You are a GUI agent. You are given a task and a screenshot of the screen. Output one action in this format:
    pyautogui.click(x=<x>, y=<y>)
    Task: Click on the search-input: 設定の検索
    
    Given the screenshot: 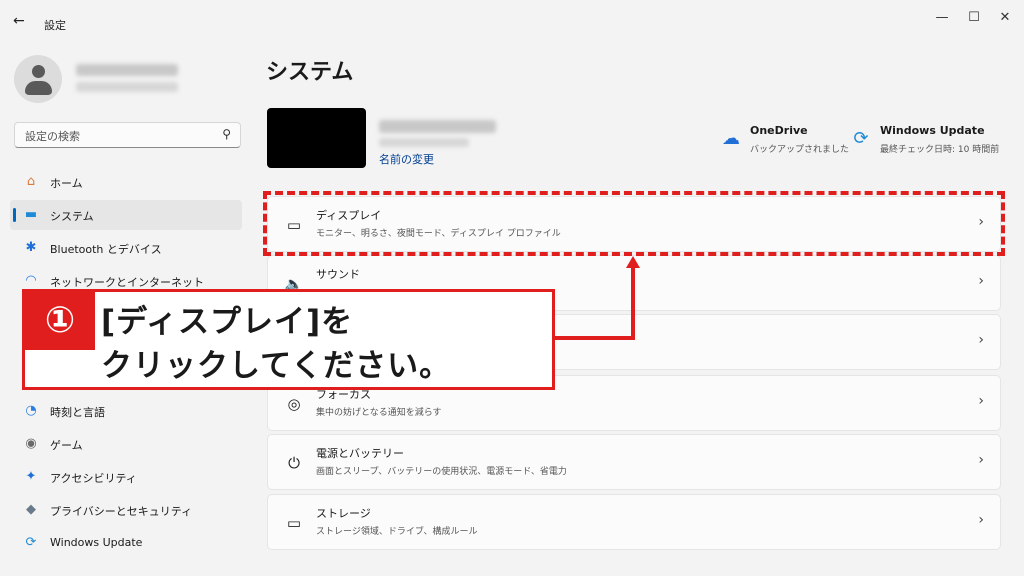 What is the action you would take?
    pyautogui.click(x=52, y=136)
    